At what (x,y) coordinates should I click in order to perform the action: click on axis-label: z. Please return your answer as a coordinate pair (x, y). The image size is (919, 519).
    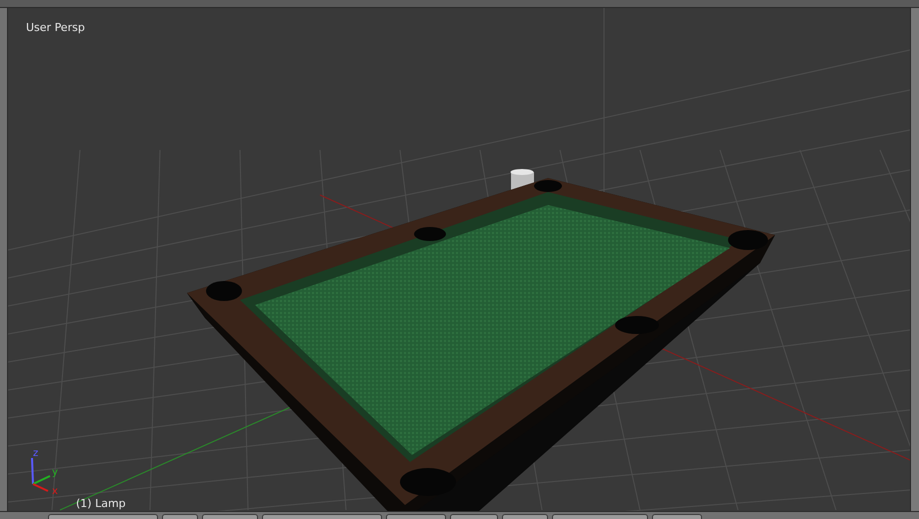
    Looking at the image, I should click on (35, 453).